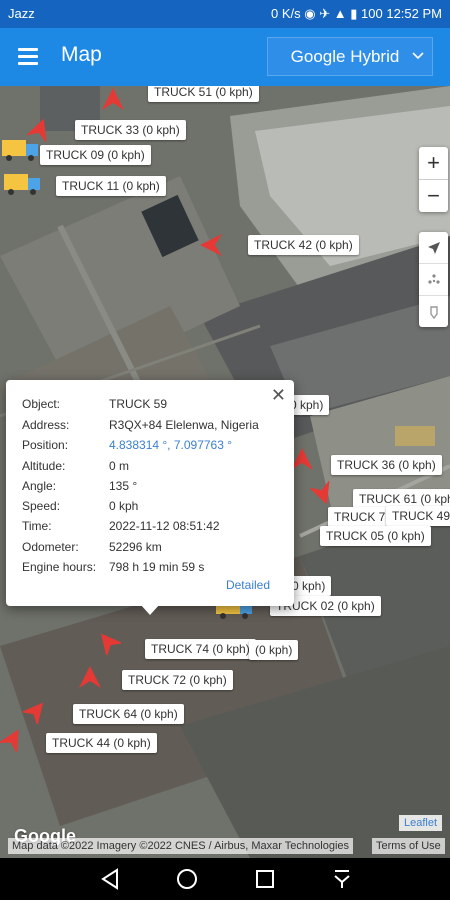 The height and width of the screenshot is (900, 450). What do you see at coordinates (433, 163) in the screenshot?
I see `zoom-in-button: +` at bounding box center [433, 163].